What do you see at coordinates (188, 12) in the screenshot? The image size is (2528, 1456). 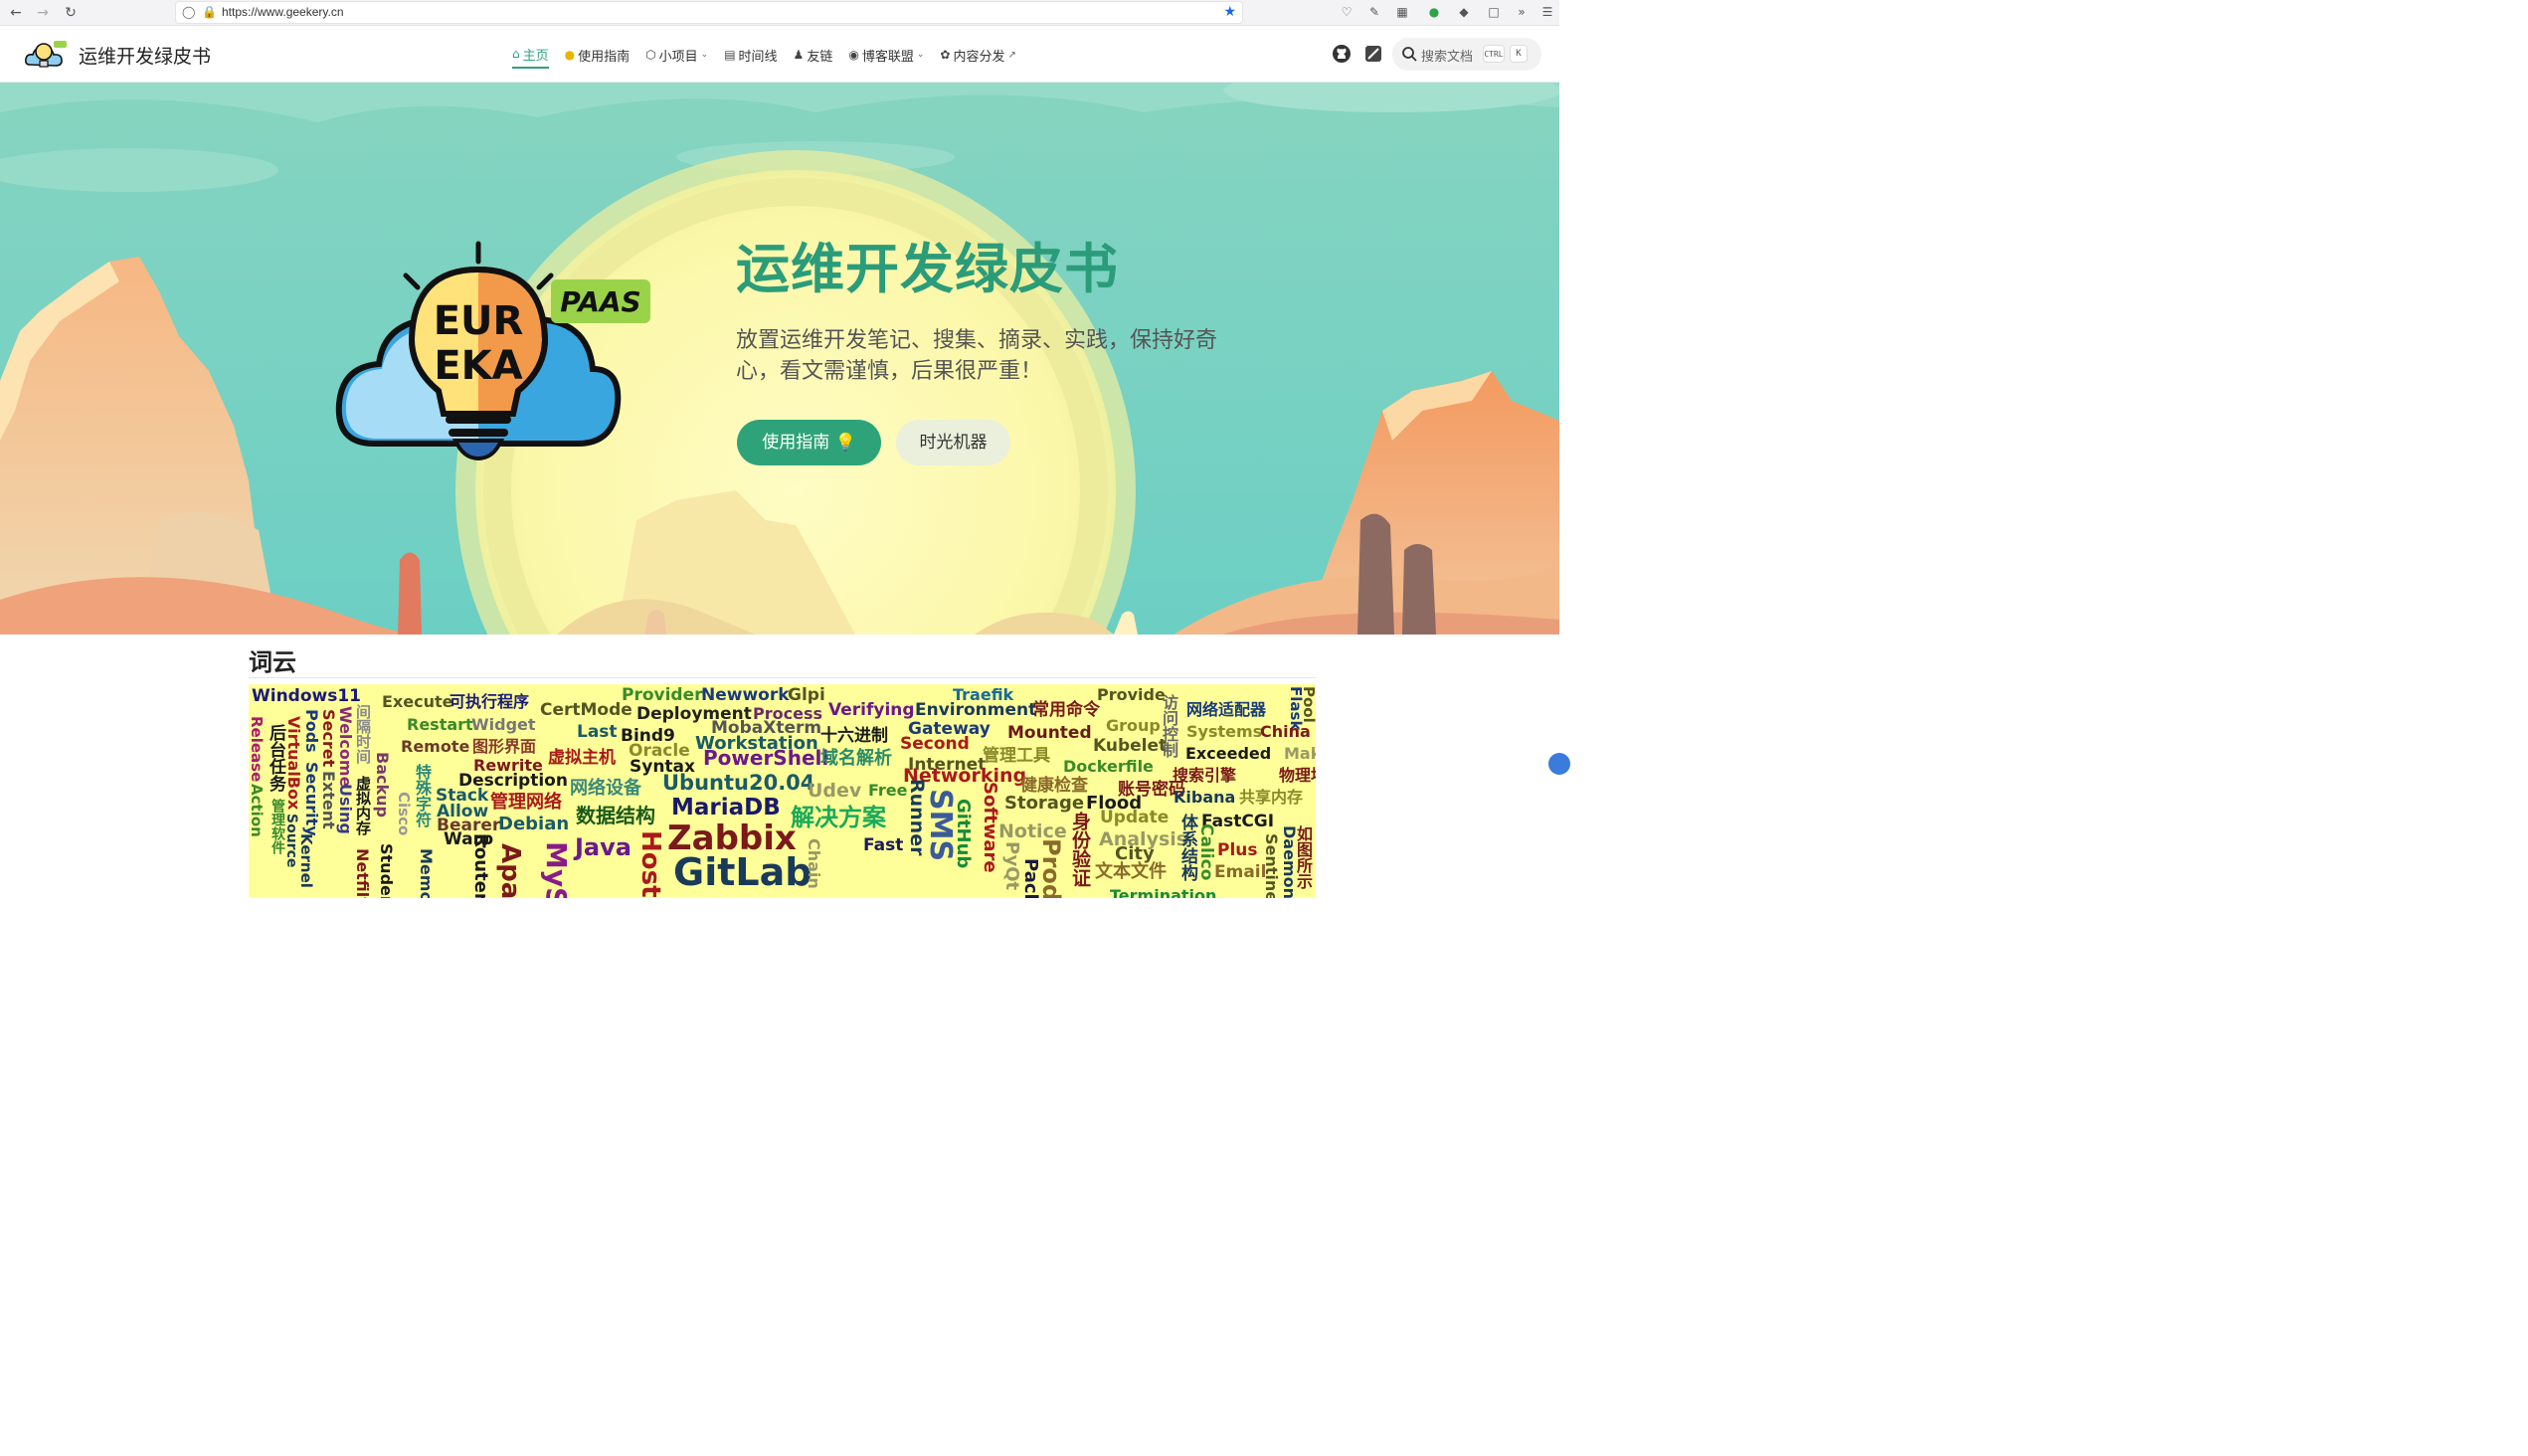 I see `shield-icon: ◯` at bounding box center [188, 12].